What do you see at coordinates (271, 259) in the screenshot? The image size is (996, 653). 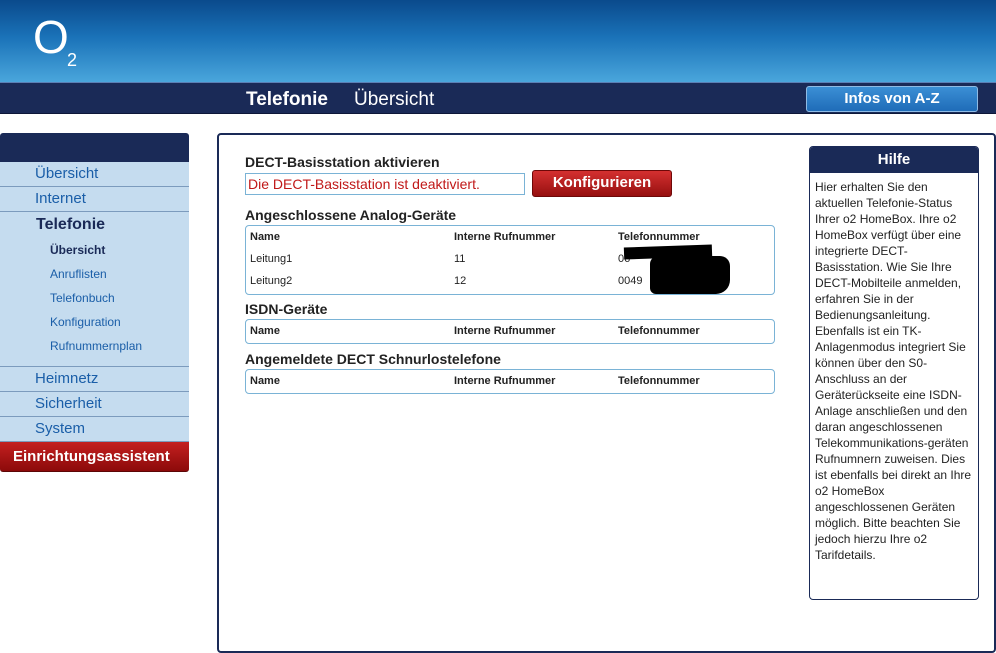 I see `row-name: Leitung1` at bounding box center [271, 259].